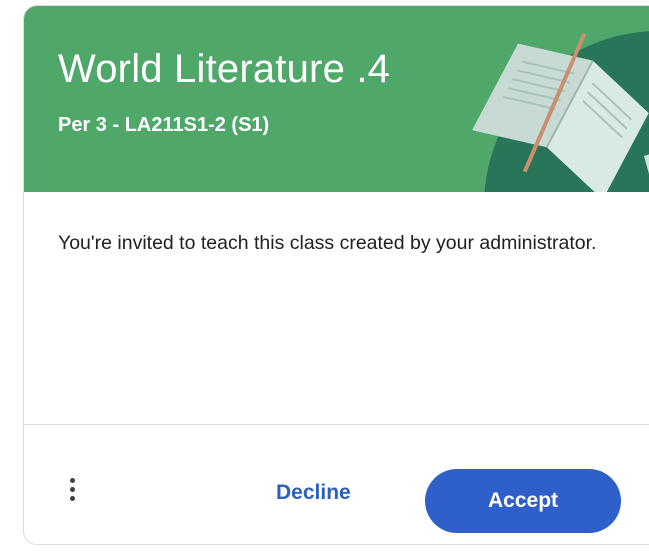  I want to click on class-title: World Literature .4, so click(224, 69).